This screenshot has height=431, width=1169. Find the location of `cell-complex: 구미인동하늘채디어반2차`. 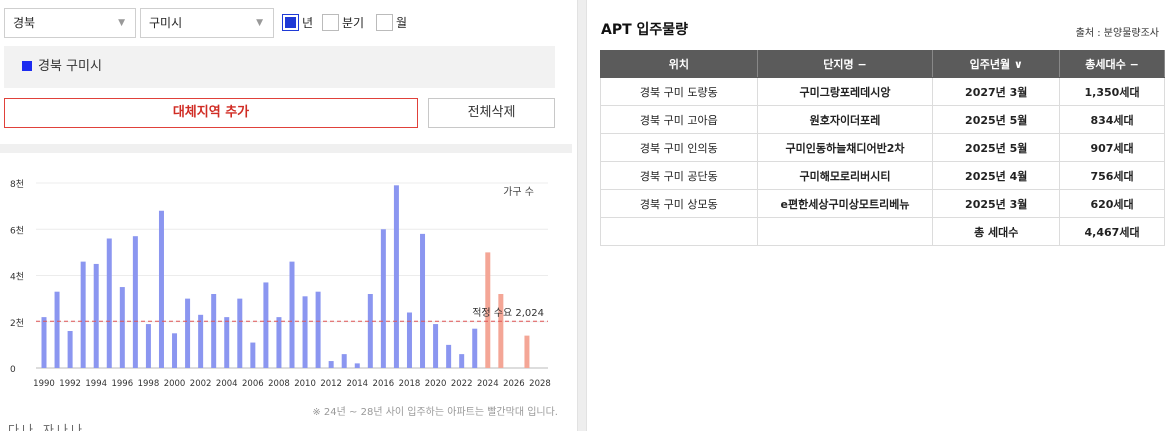

cell-complex: 구미인동하늘채디어반2차 is located at coordinates (845, 147).